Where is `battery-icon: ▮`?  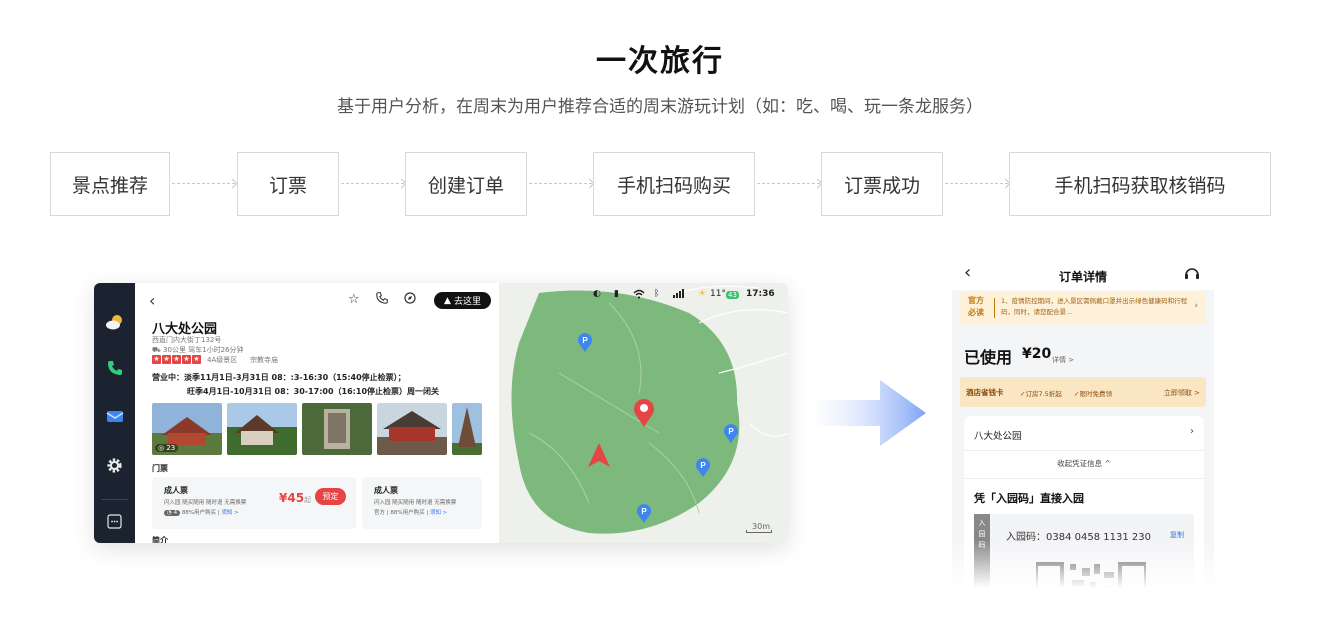 battery-icon: ▮ is located at coordinates (616, 294).